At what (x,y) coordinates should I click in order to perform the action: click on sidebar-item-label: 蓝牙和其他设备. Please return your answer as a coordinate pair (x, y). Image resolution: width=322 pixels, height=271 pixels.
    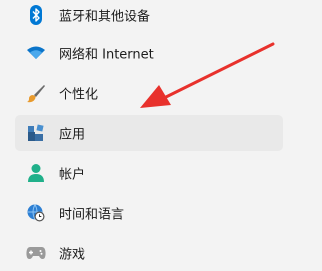
    Looking at the image, I should click on (105, 17).